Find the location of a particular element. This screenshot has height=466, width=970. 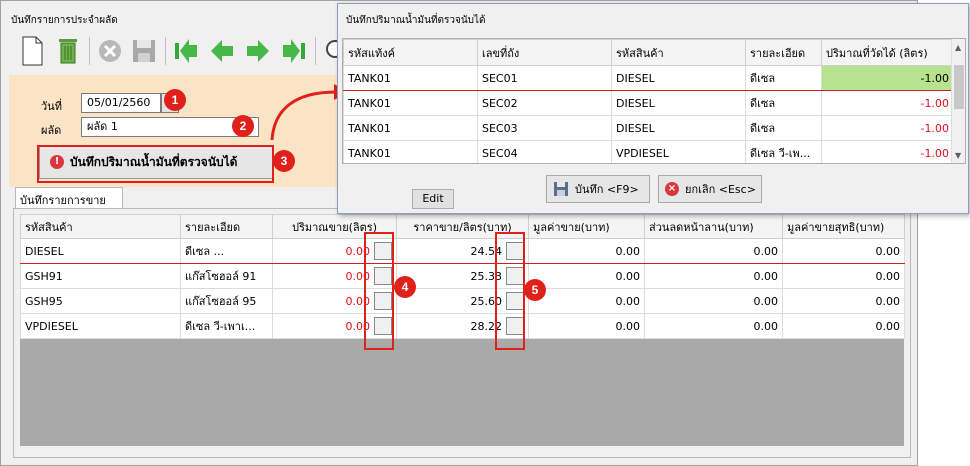

edit-button: Edit is located at coordinates (433, 199).